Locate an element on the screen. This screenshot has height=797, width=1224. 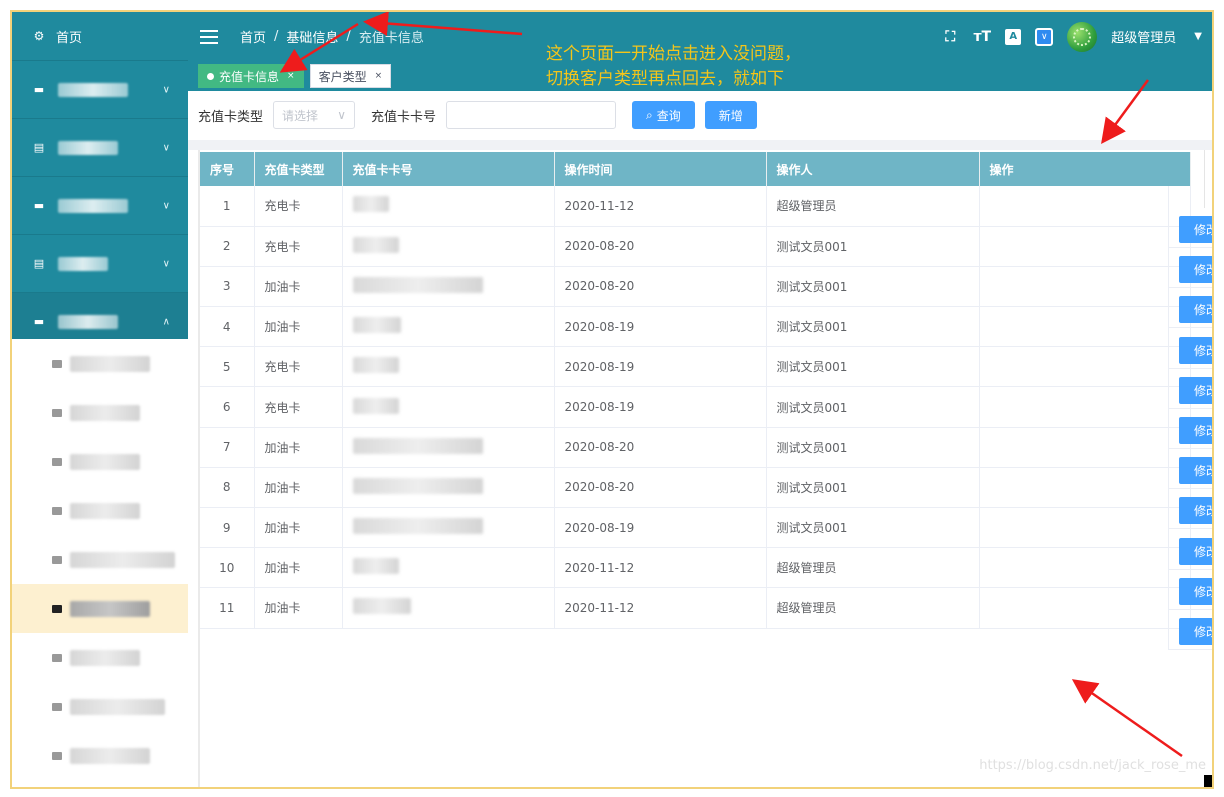
breadcrumb-home: 首页 is located at coordinates (253, 36).